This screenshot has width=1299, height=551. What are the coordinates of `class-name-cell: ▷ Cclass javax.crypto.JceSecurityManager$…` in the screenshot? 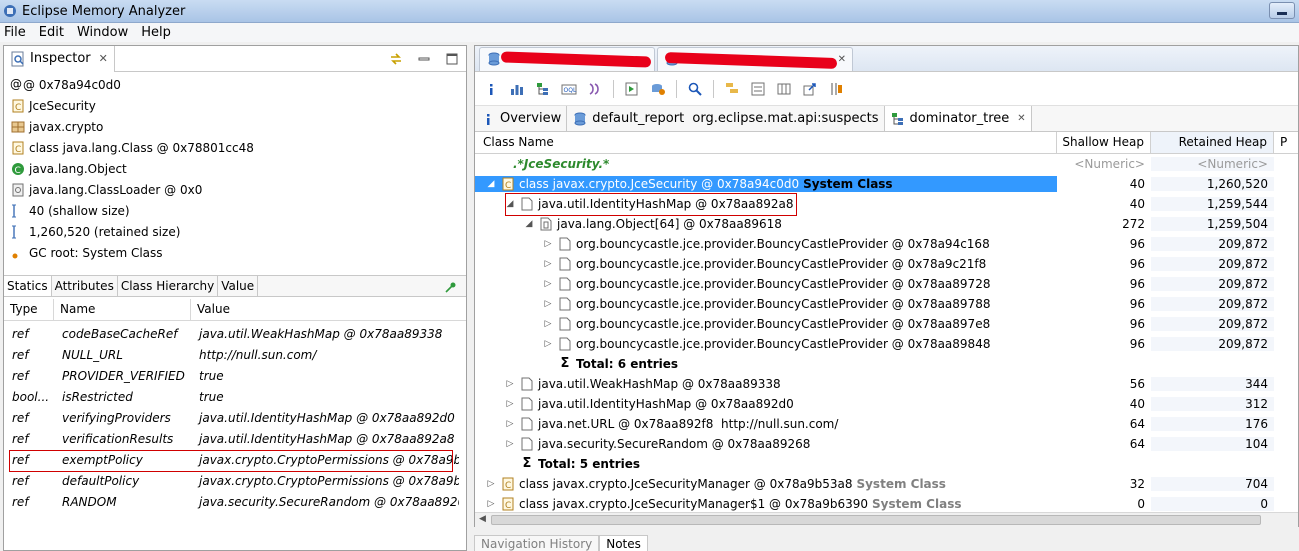 It's located at (766, 504).